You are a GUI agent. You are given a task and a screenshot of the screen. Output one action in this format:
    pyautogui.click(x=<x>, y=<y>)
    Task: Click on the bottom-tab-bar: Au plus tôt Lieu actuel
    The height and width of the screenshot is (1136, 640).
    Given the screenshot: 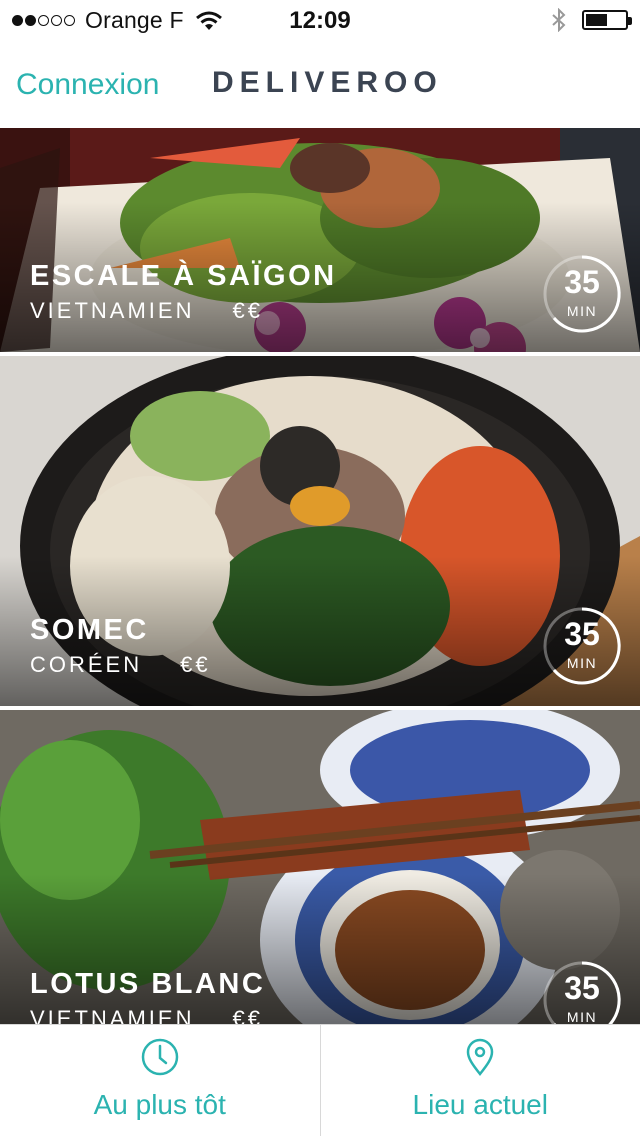 What is the action you would take?
    pyautogui.click(x=320, y=1080)
    